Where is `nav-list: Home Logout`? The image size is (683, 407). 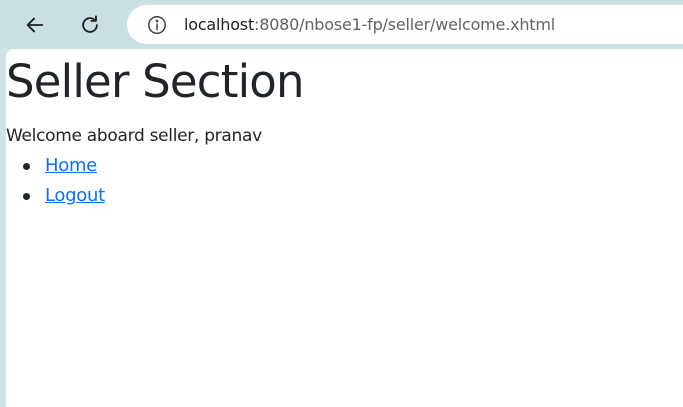
nav-list: Home Logout is located at coordinates (55, 183).